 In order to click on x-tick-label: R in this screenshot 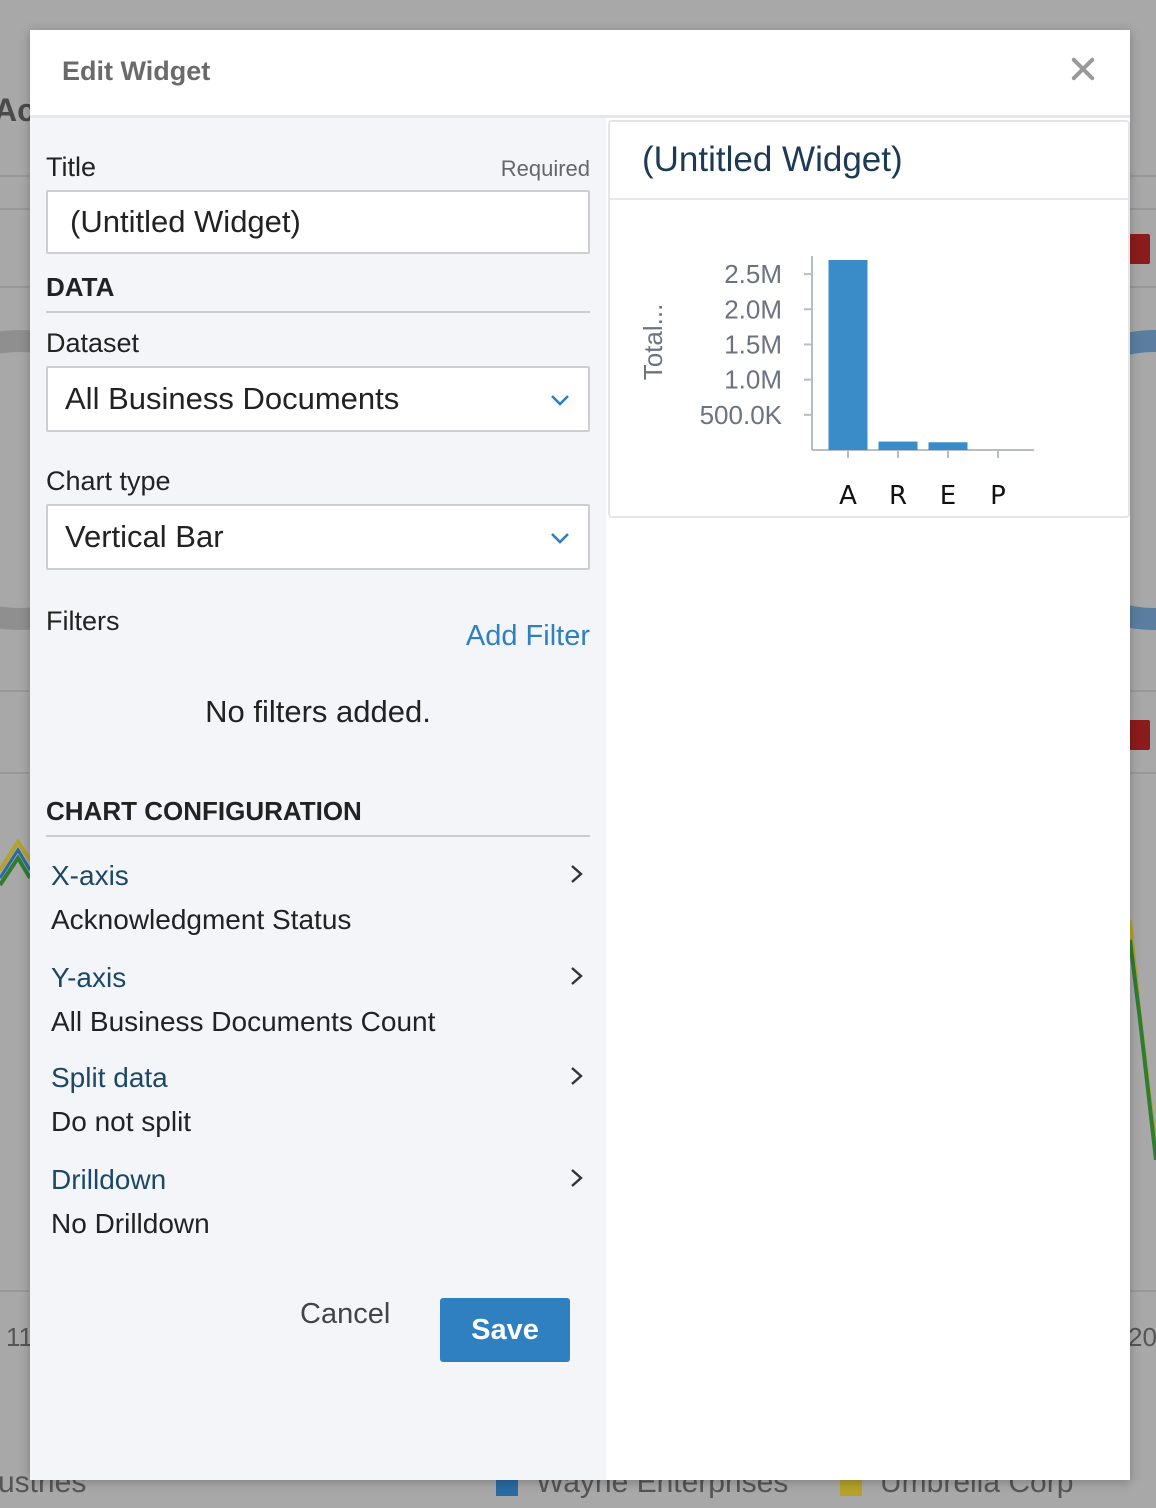, I will do `click(898, 496)`.